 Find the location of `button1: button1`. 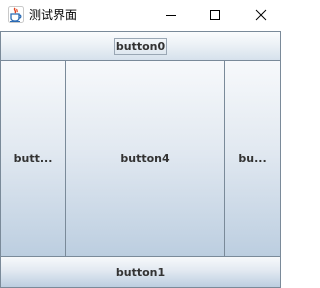

button1: button1 is located at coordinates (140, 272).